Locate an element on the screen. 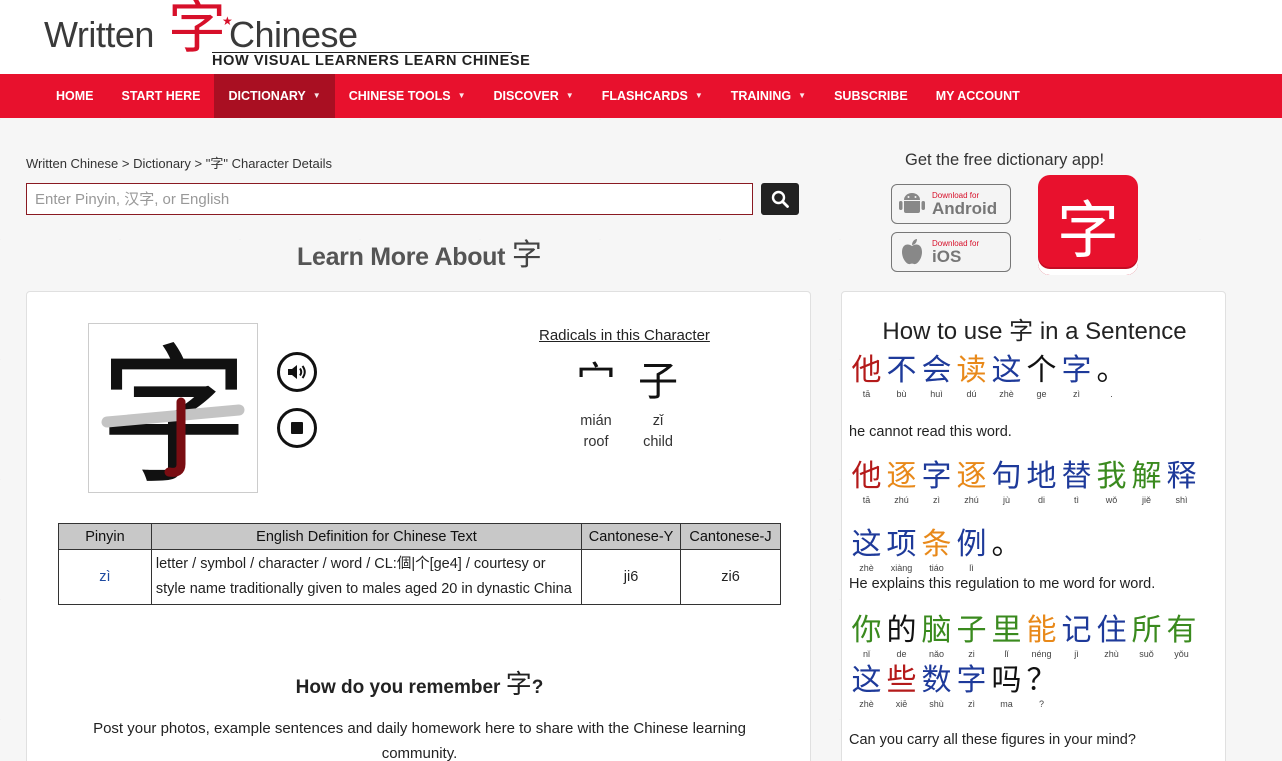  sentence-char: 。 is located at coordinates (1006, 551).